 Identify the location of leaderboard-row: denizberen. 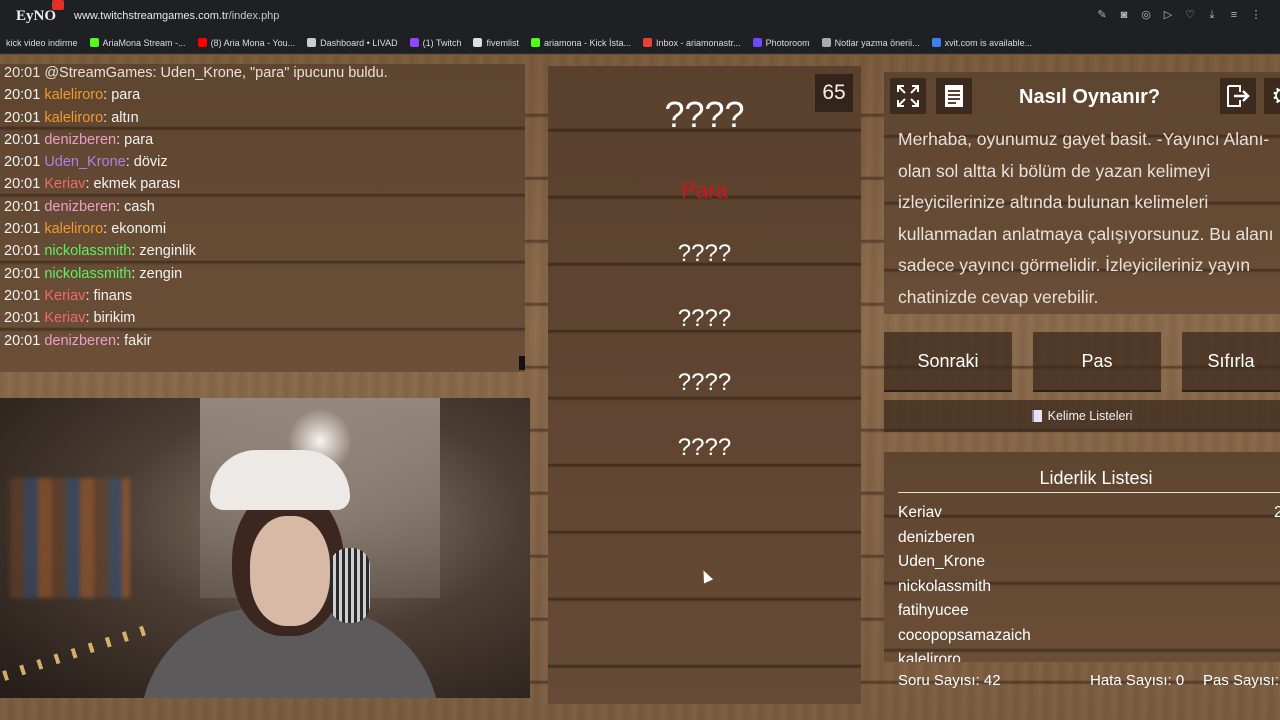
(936, 537).